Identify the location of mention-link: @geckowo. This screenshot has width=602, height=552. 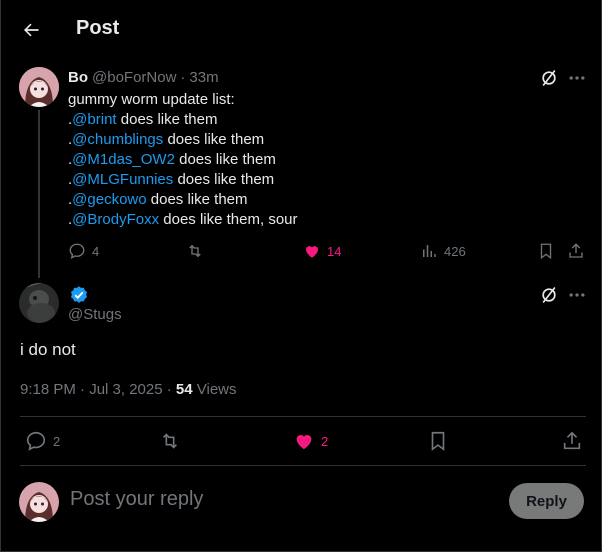
(109, 199).